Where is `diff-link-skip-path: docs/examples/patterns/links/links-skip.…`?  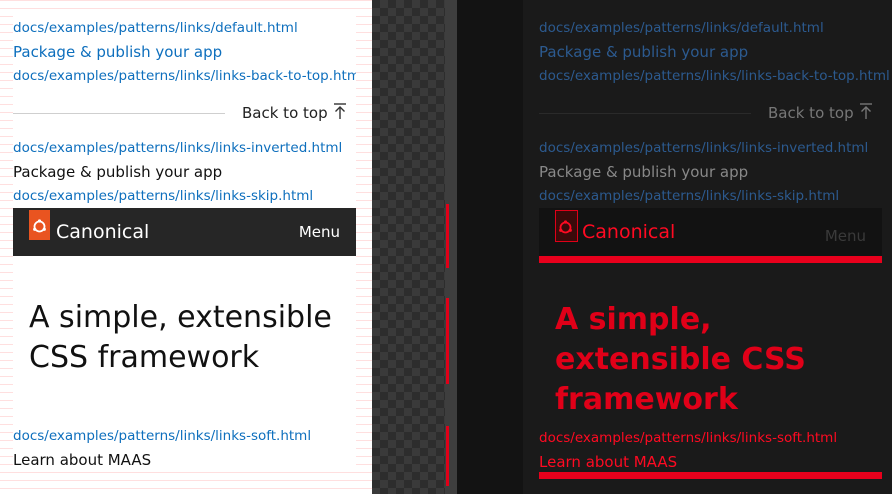 diff-link-skip-path: docs/examples/patterns/links/links-skip.… is located at coordinates (689, 196).